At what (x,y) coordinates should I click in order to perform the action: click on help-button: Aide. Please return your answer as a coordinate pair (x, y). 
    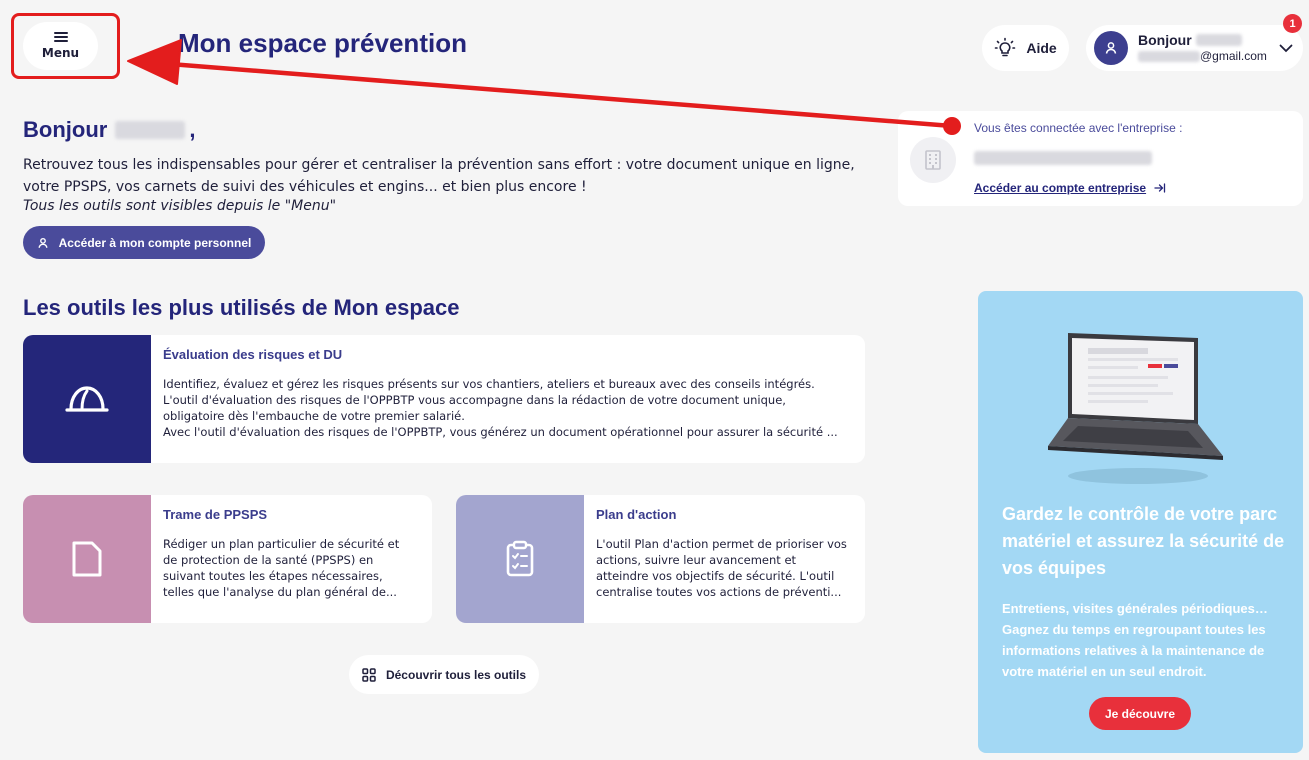
    Looking at the image, I should click on (1025, 48).